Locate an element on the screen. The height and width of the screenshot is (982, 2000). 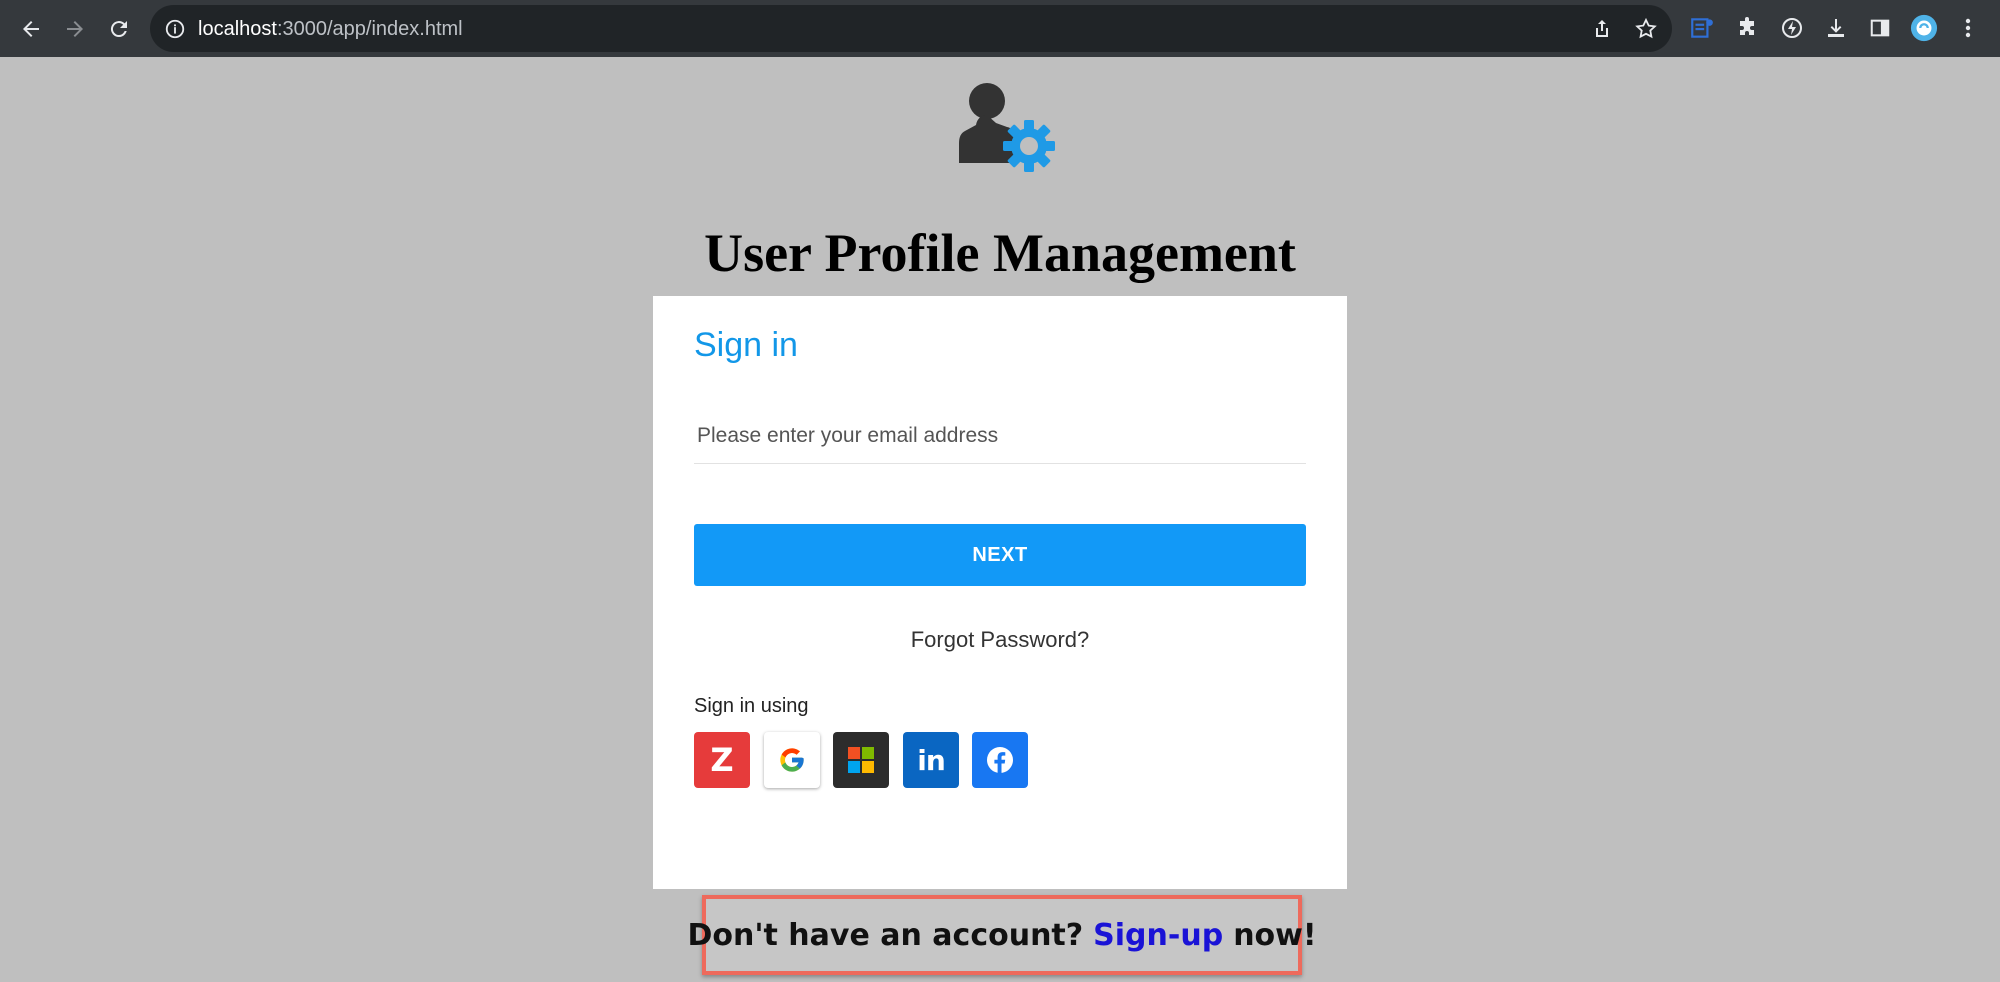
extensions-button is located at coordinates (1747, 28).